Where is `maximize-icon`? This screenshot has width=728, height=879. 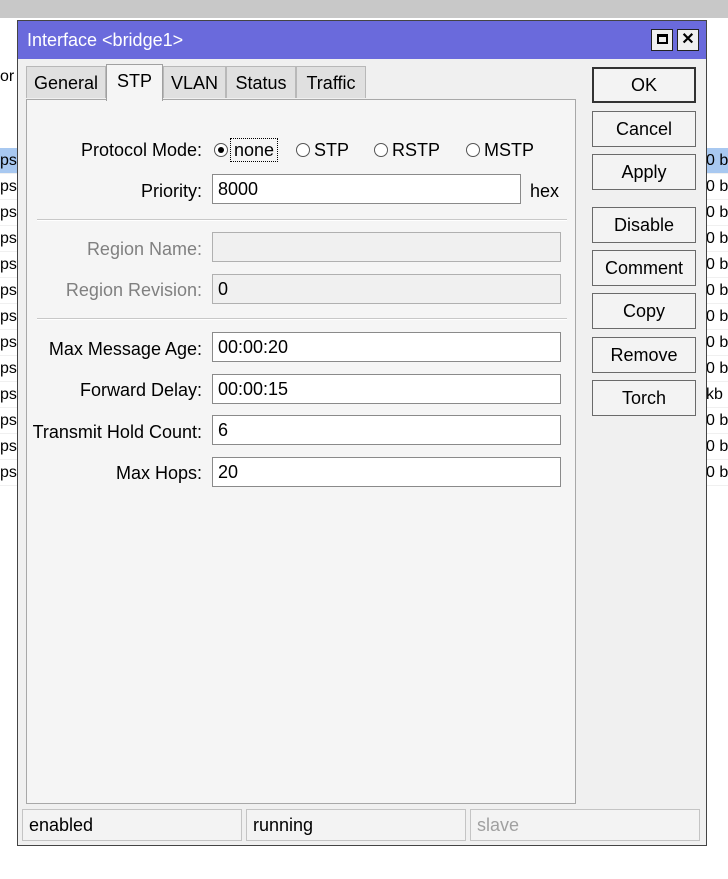 maximize-icon is located at coordinates (662, 39).